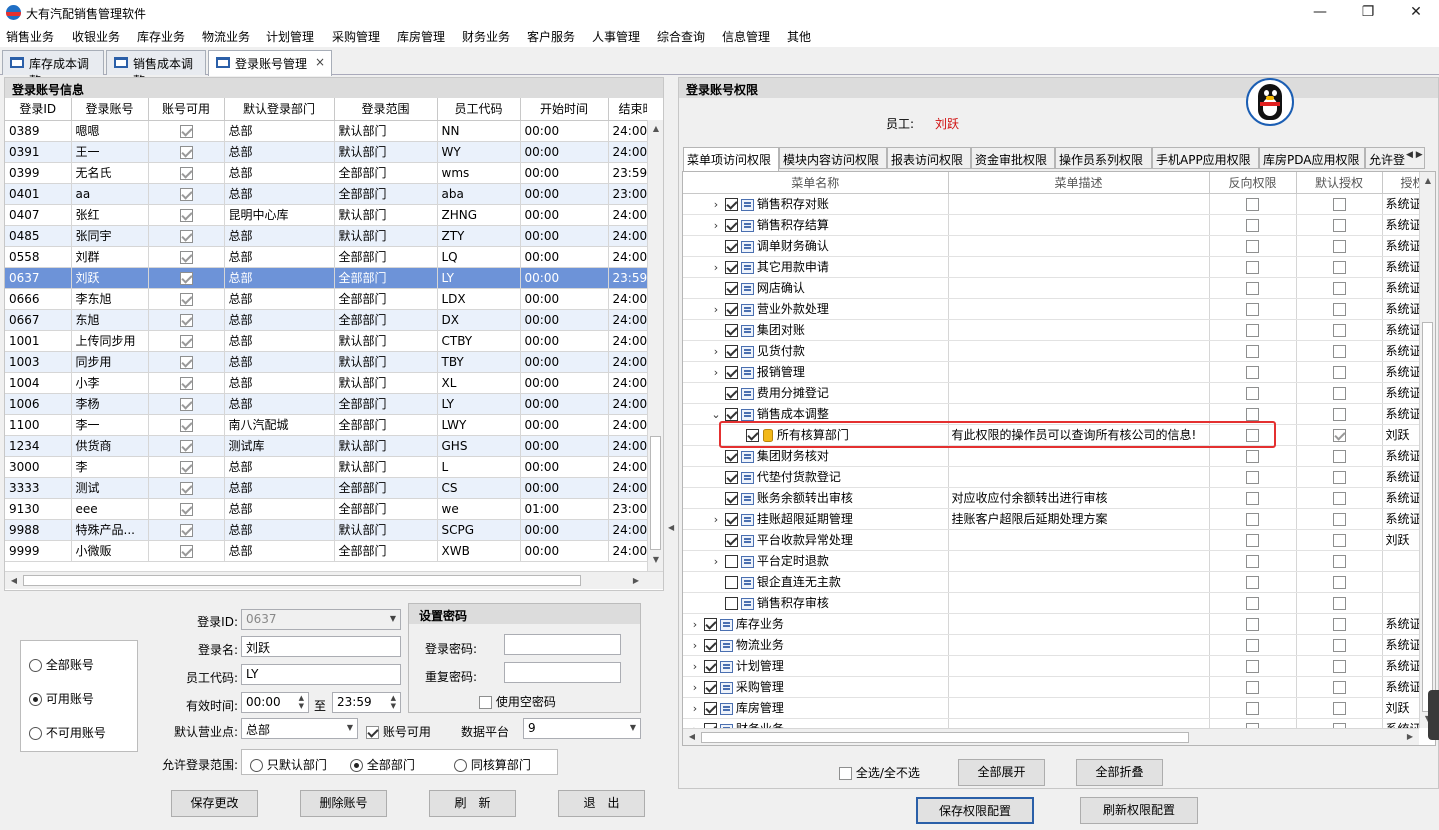  Describe the element at coordinates (1051, 624) in the screenshot. I see `tree-row: › 库存业务 系统证` at that location.